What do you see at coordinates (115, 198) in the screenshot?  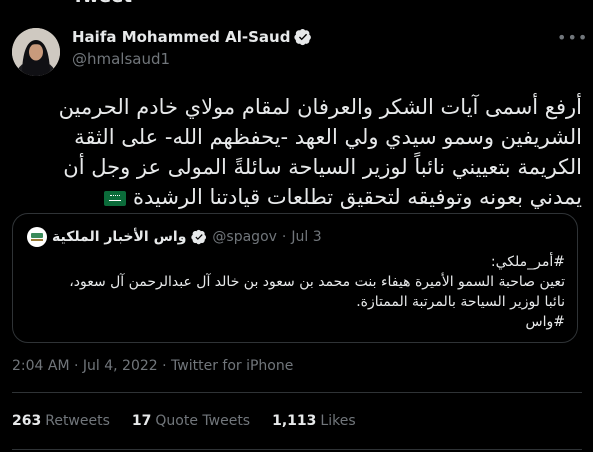 I see `saudi-flag-icon` at bounding box center [115, 198].